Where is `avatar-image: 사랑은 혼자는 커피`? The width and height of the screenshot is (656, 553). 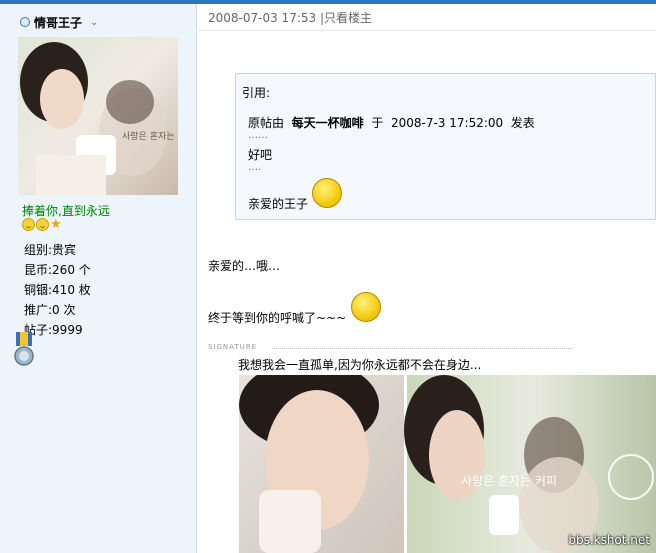 avatar-image: 사랑은 혼자는 커피 is located at coordinates (98, 116).